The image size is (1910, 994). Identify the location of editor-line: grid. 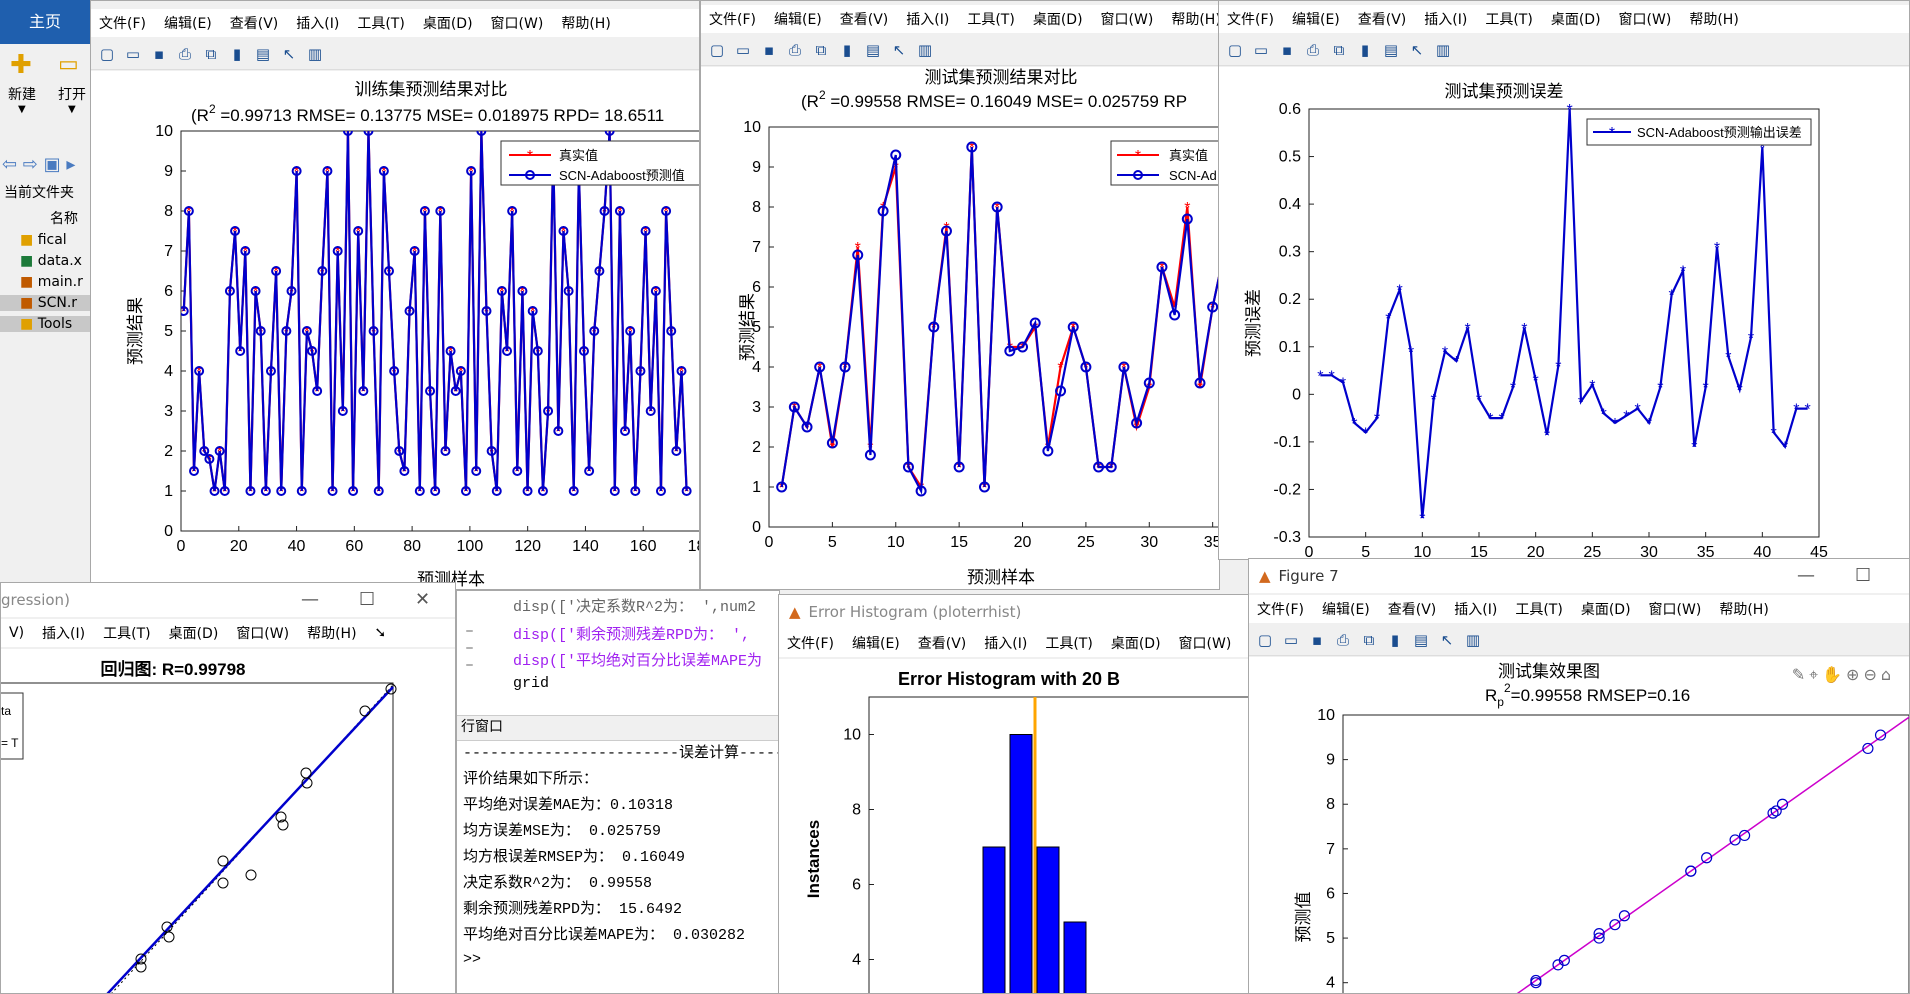
(531, 683).